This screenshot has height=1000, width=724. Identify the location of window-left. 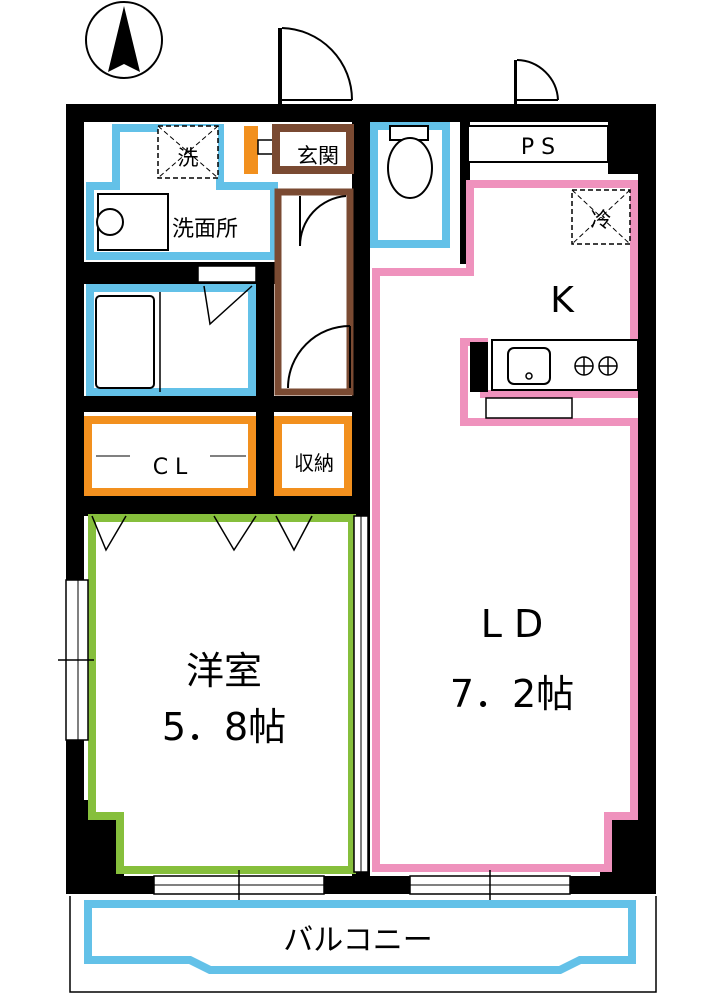
(76, 660).